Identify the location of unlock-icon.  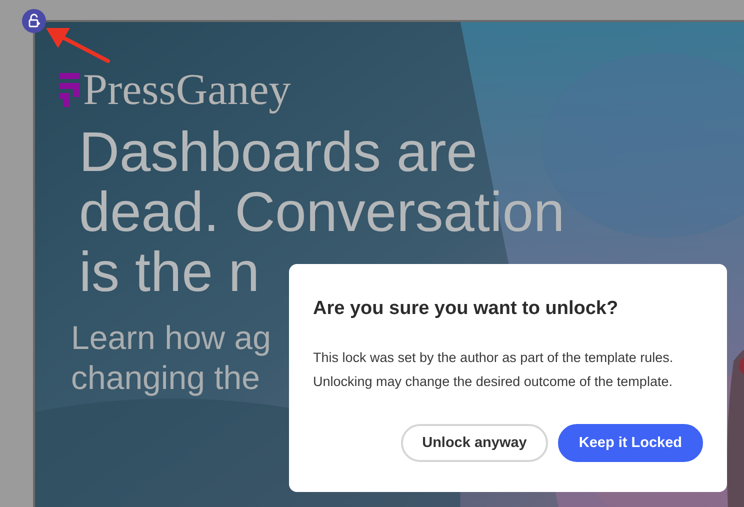
(34, 21).